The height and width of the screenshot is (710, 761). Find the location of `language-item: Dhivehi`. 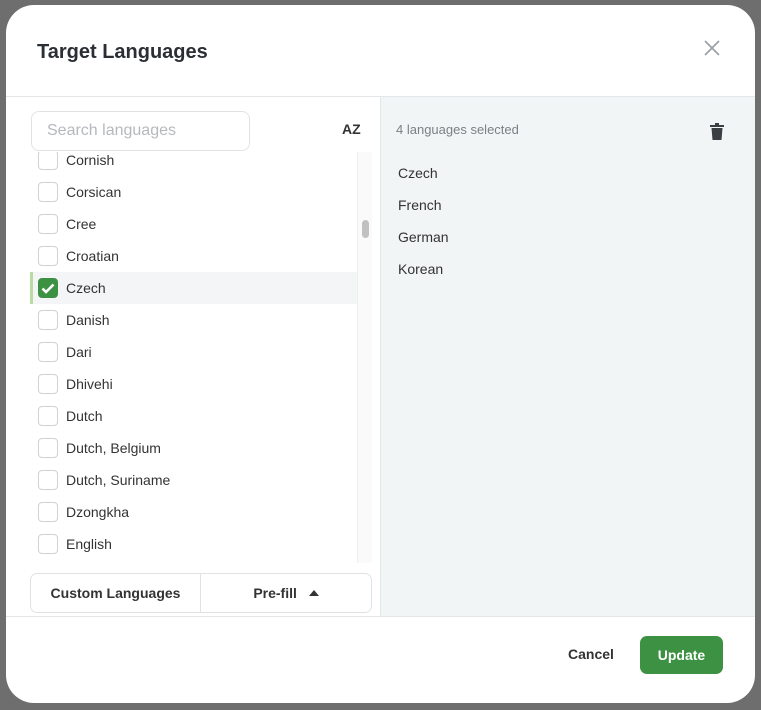

language-item: Dhivehi is located at coordinates (193, 384).